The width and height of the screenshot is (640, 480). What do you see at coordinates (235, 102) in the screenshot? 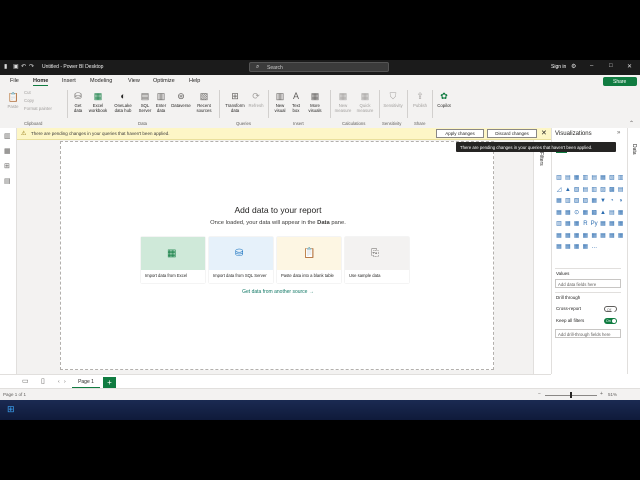
I see `transform-data-button: ⊞ Transform data` at bounding box center [235, 102].